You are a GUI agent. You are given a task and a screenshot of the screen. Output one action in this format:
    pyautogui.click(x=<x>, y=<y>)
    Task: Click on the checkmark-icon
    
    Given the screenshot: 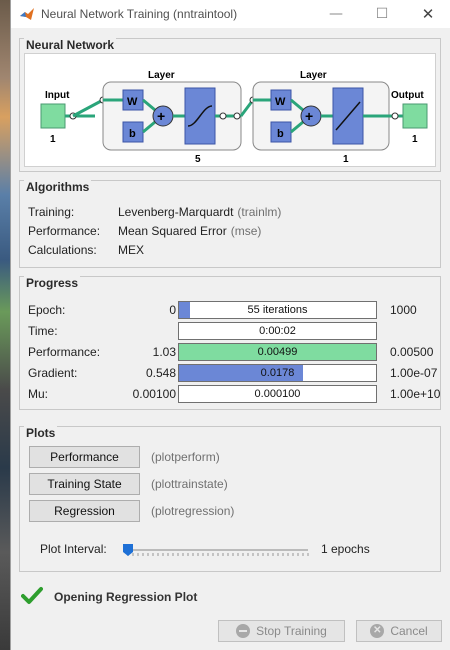 What is the action you would take?
    pyautogui.click(x=32, y=595)
    